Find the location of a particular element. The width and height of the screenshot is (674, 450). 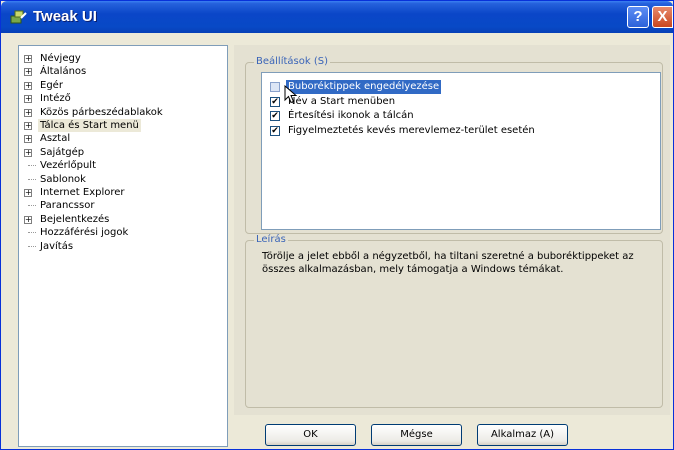

tree-item: Sablonok is located at coordinates (119, 179).